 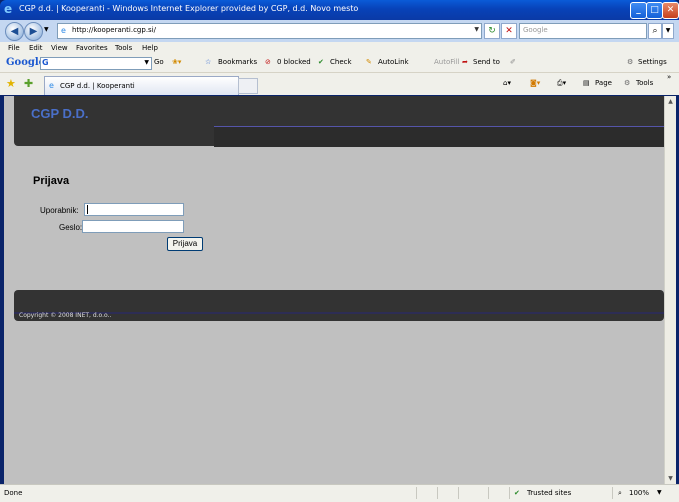 What do you see at coordinates (476, 29) in the screenshot?
I see `address-dropdown-icon: ▼` at bounding box center [476, 29].